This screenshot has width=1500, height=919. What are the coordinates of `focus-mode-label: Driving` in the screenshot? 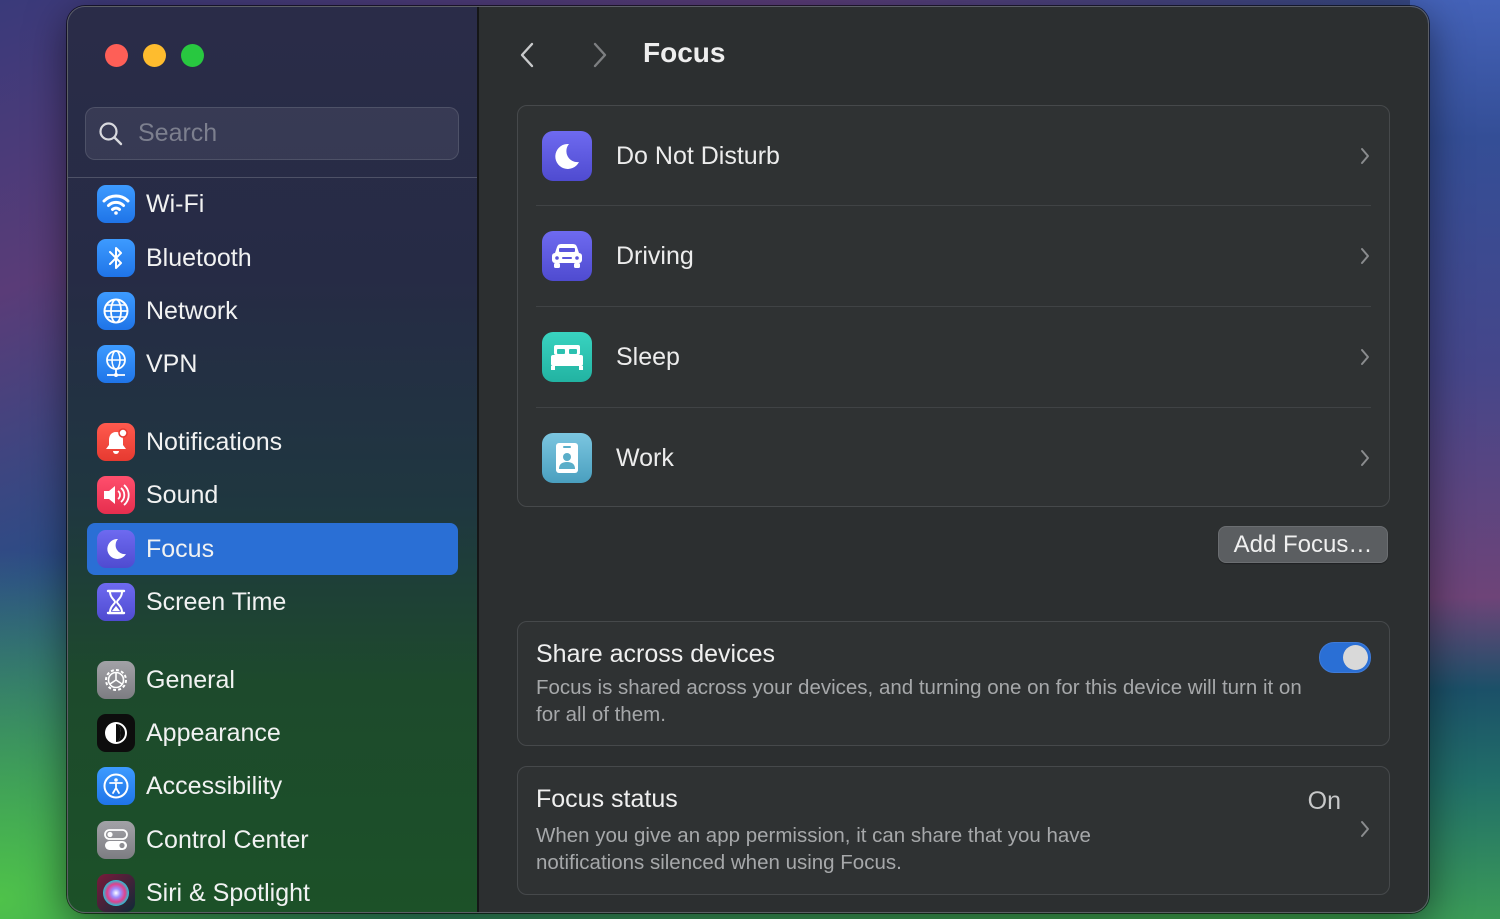 It's located at (655, 255).